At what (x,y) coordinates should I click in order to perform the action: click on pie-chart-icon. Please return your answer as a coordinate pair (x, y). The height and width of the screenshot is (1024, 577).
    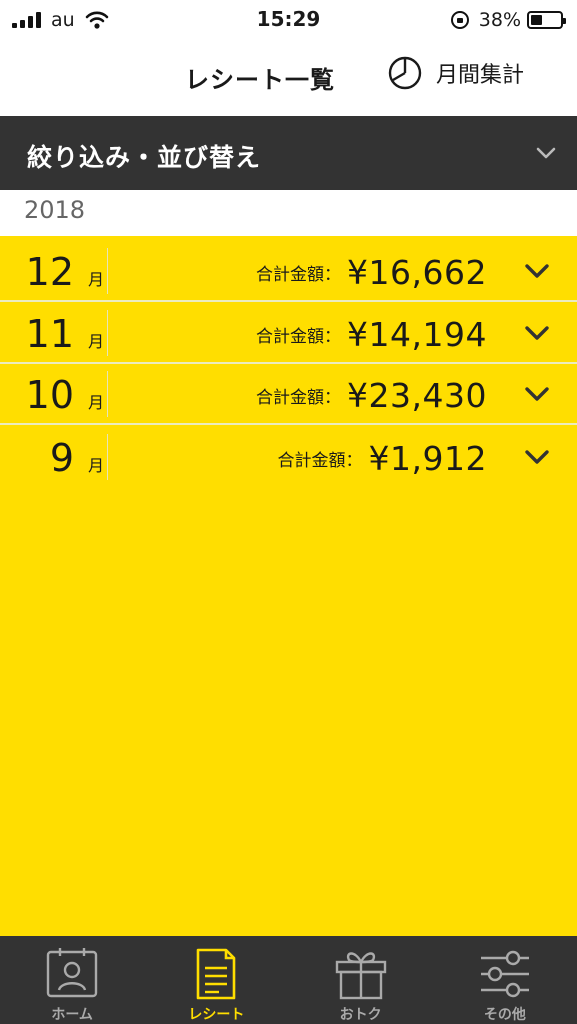
    Looking at the image, I should click on (405, 73).